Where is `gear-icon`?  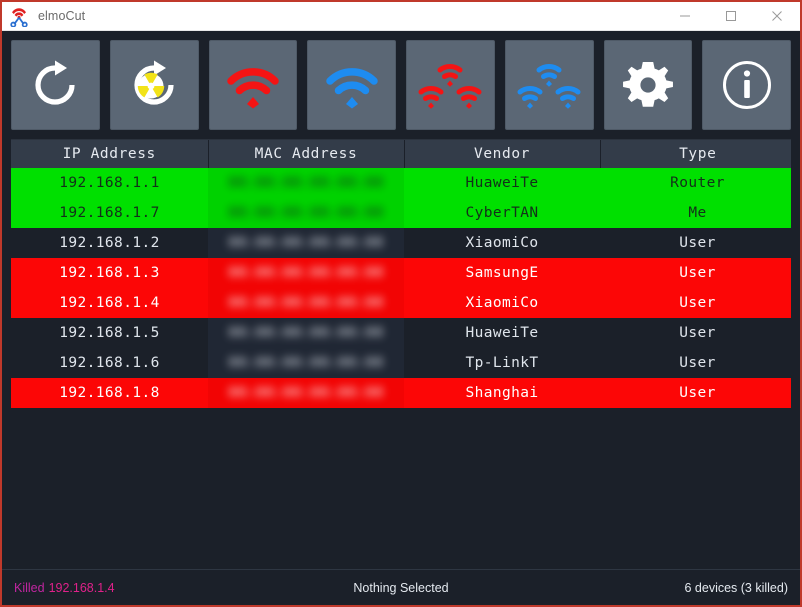 gear-icon is located at coordinates (647, 84).